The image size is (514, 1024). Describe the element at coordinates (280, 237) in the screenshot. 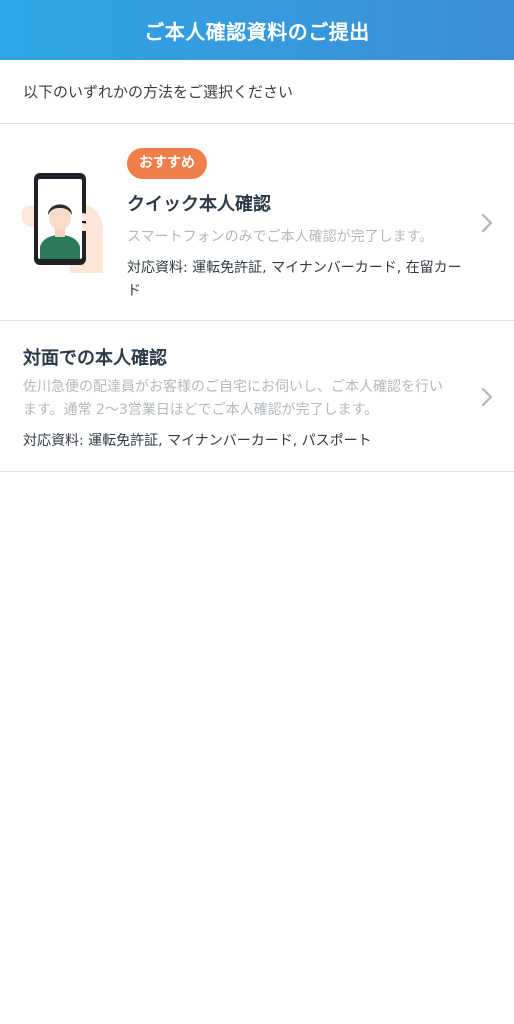

I see `quick-verification-description: スマートフォンのみでご本人確認が完了します。` at that location.